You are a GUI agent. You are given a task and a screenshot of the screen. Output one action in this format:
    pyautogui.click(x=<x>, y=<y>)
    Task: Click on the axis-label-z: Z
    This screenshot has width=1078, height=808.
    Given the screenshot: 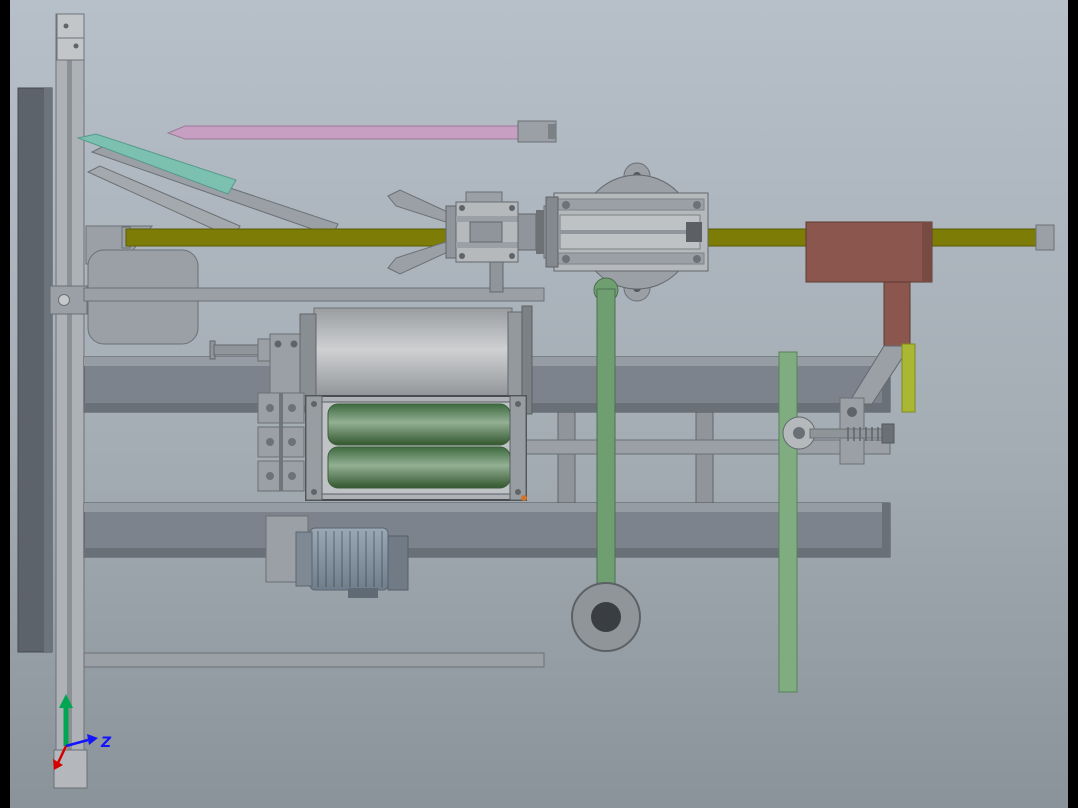 What is the action you would take?
    pyautogui.click(x=106, y=743)
    